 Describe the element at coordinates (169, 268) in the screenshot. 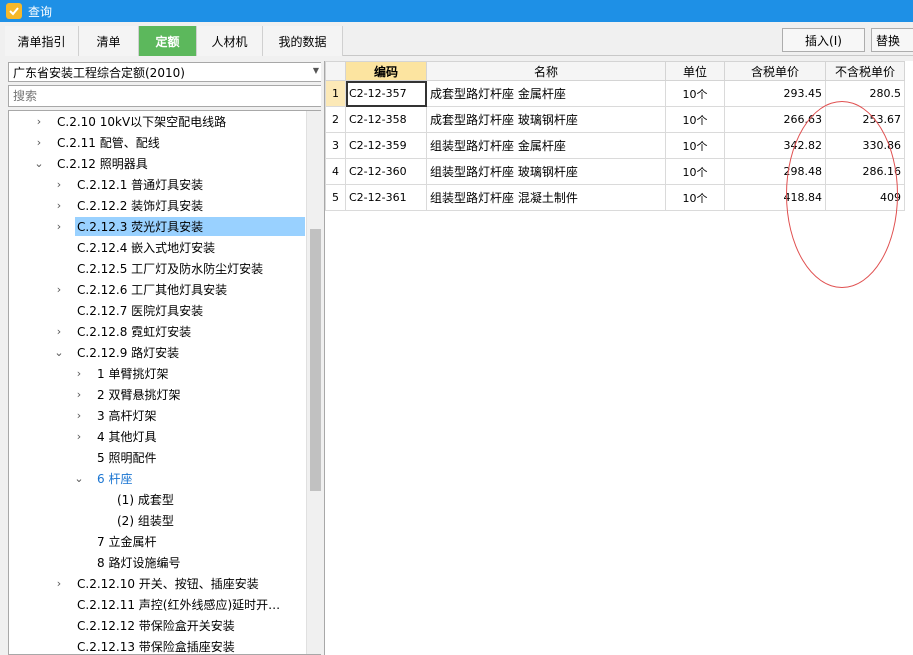

I see `tree-item: C.2.12.5 工厂灯及防水防尘灯安装` at that location.